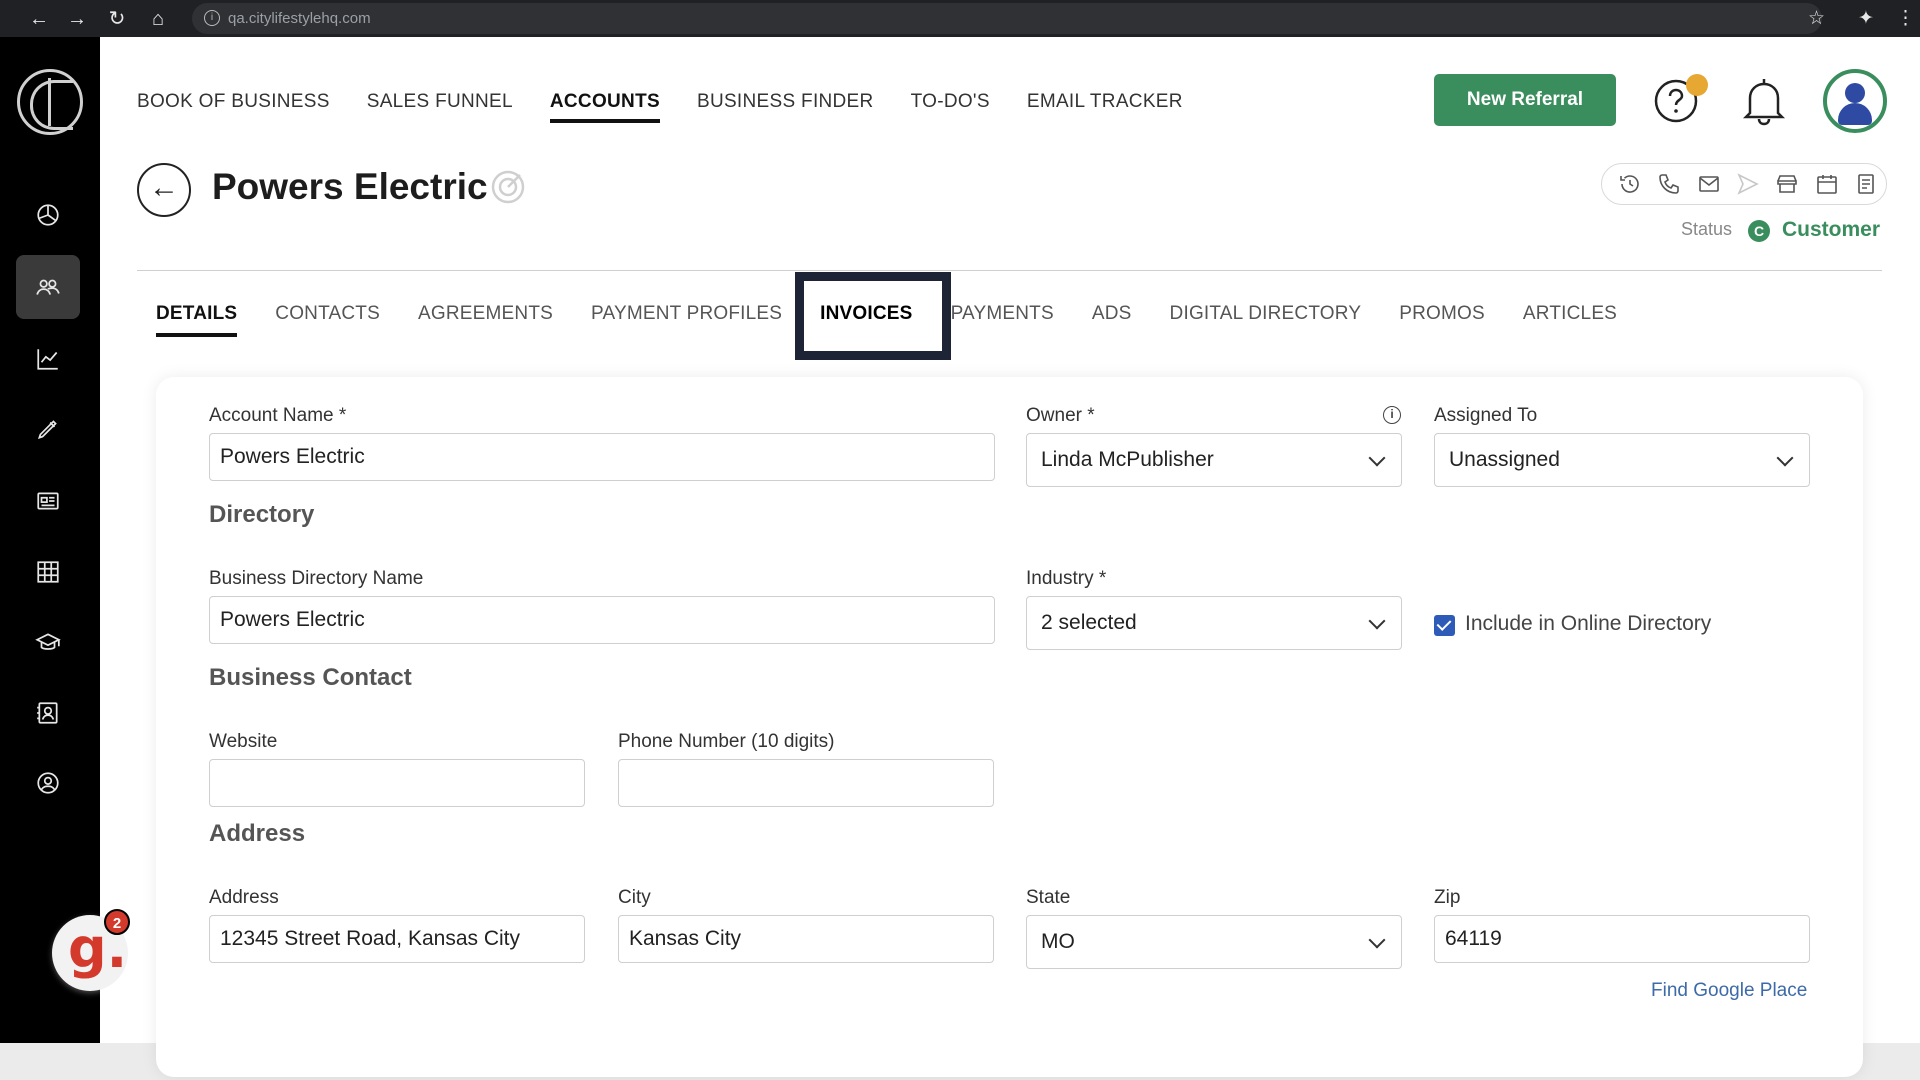  What do you see at coordinates (310, 677) in the screenshot?
I see `business-contact-section-title: Business Contact` at bounding box center [310, 677].